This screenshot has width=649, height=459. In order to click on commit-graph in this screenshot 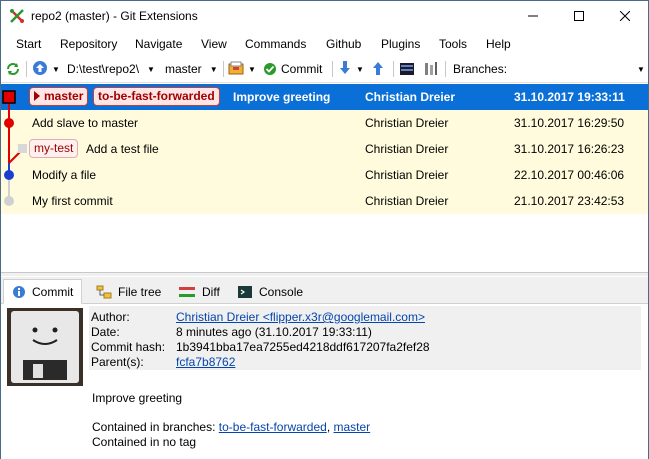, I will do `click(14, 148)`.